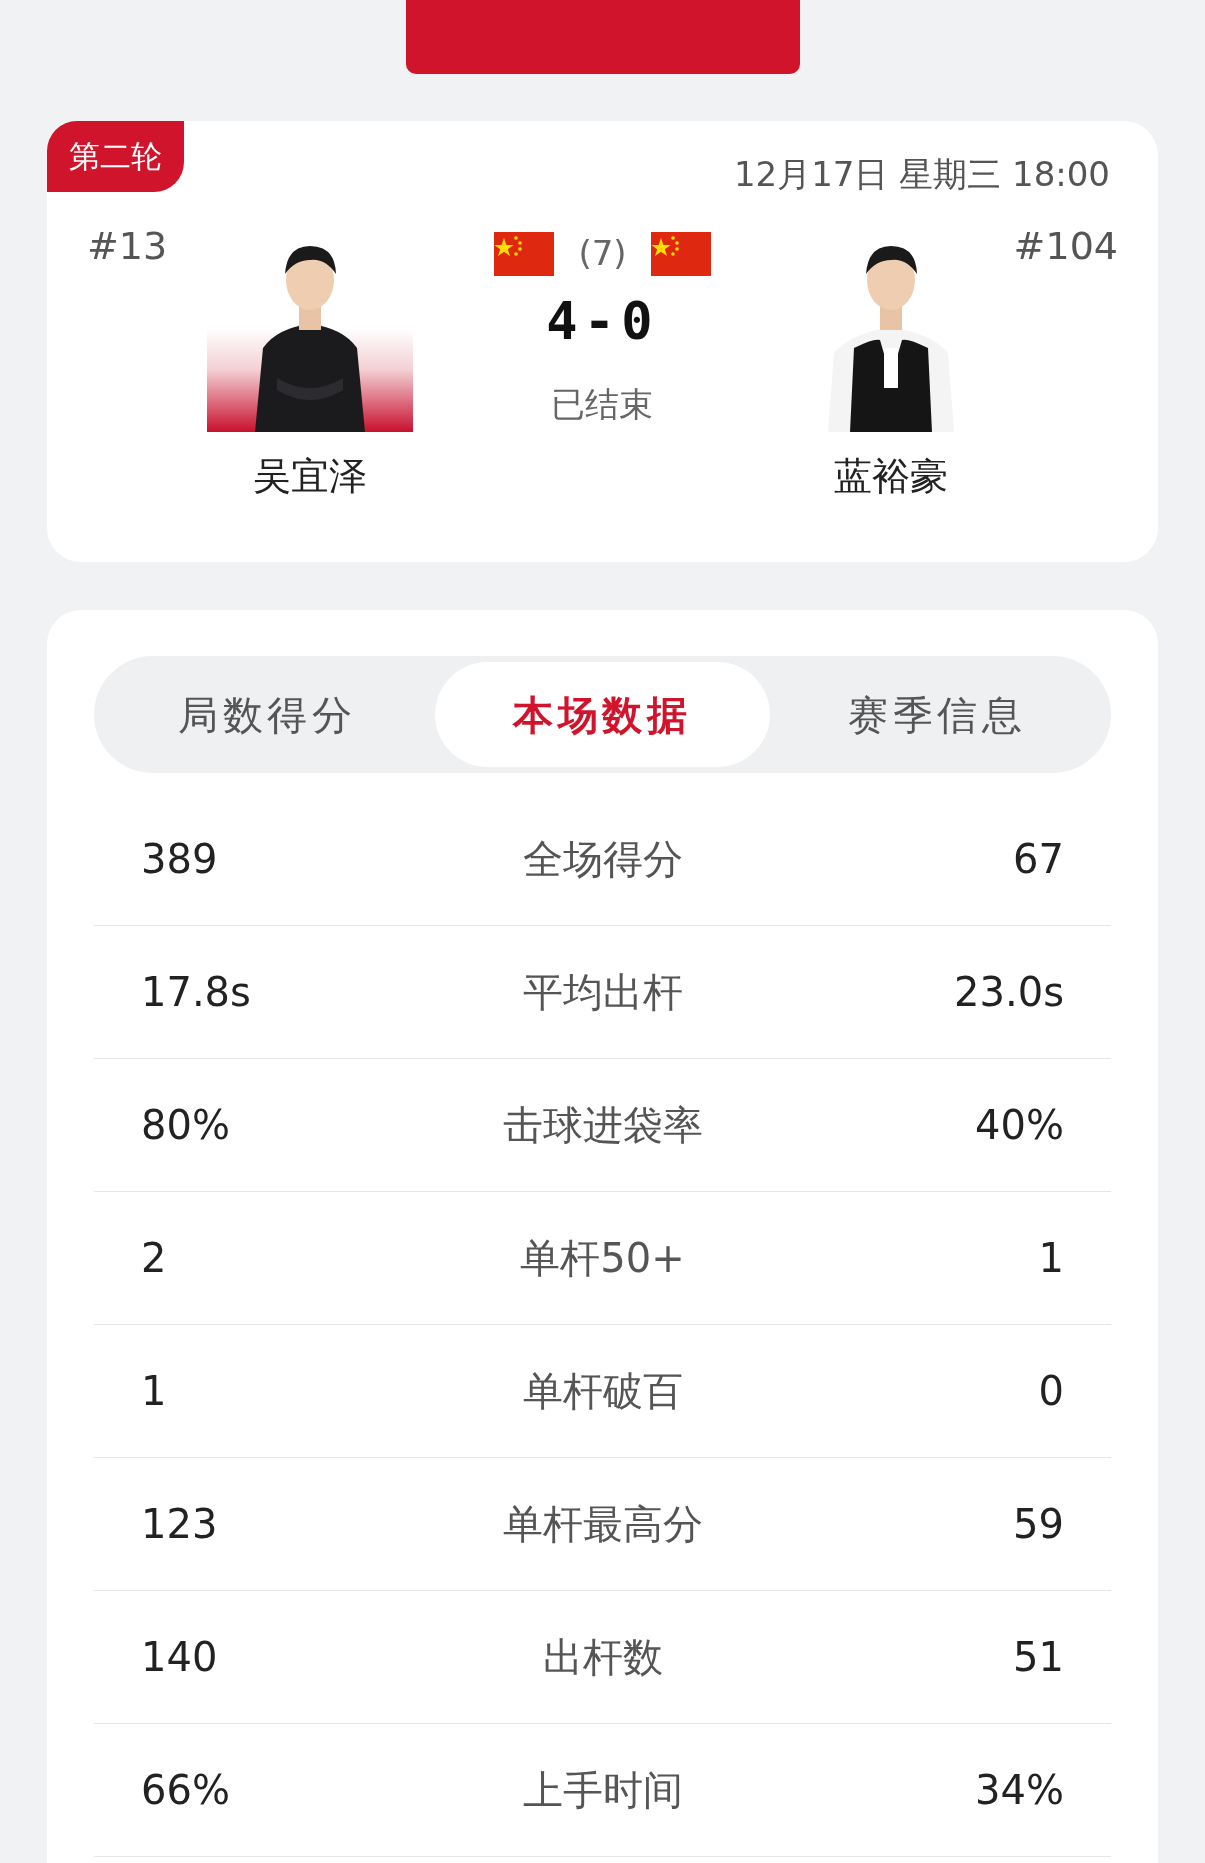 The height and width of the screenshot is (1863, 1205). Describe the element at coordinates (186, 1125) in the screenshot. I see `stat-value: 80%` at that location.